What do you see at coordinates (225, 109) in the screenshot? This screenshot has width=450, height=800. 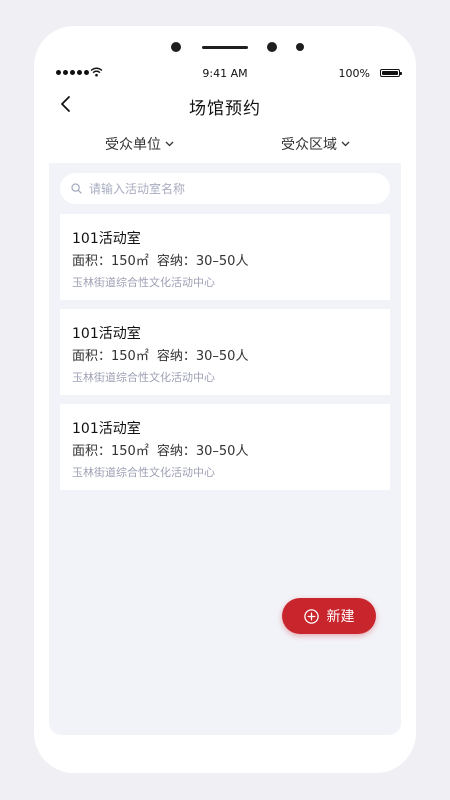 I see `page-title: 场馆预约` at bounding box center [225, 109].